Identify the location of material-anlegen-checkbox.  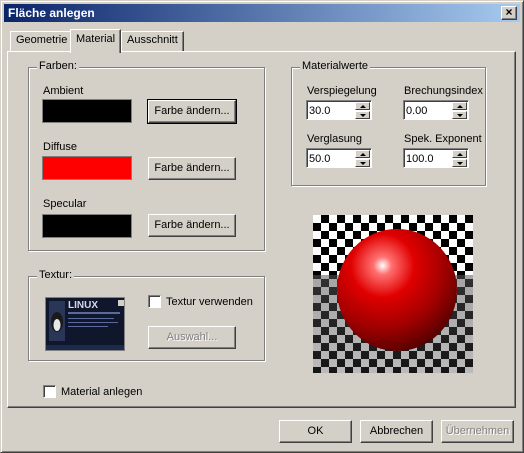
(49, 391).